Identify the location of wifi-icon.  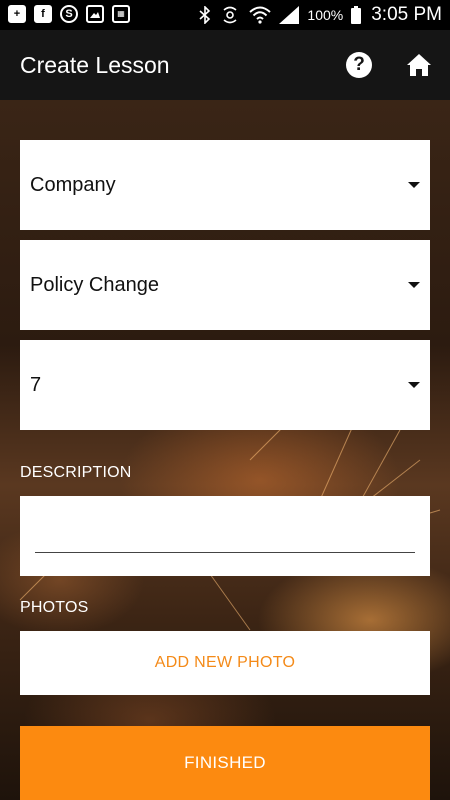
(260, 15).